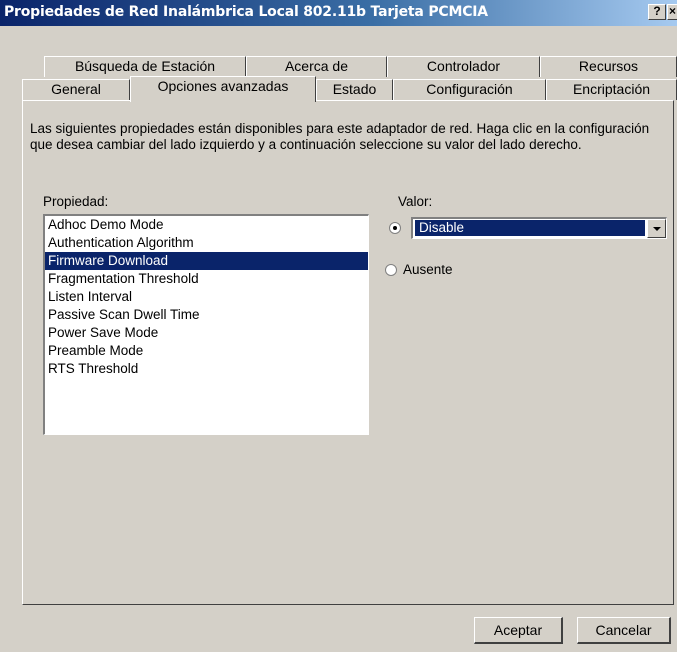  Describe the element at coordinates (223, 89) in the screenshot. I see `tab-opciones-avanzadas: Opciones avanzadas` at that location.